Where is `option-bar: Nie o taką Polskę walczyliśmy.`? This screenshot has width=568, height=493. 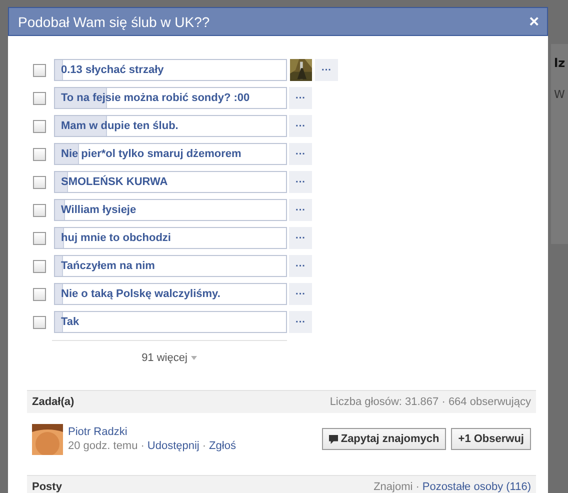
option-bar: Nie o taką Polskę walczyliśmy. is located at coordinates (170, 294).